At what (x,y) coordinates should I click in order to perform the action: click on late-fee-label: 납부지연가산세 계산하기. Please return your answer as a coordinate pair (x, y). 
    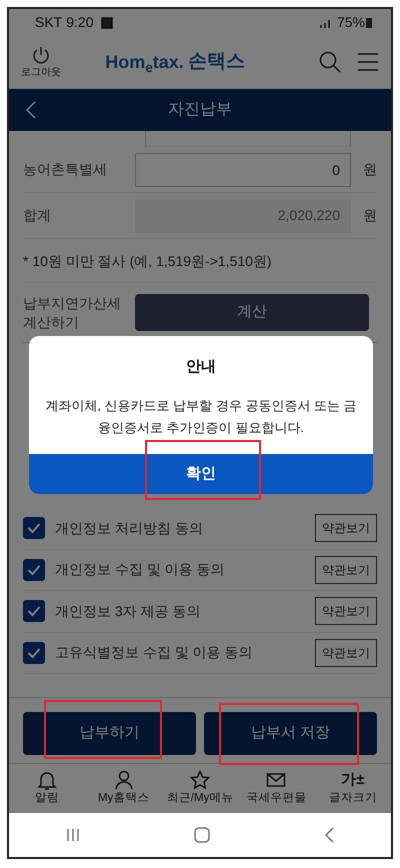
    Looking at the image, I should click on (72, 313).